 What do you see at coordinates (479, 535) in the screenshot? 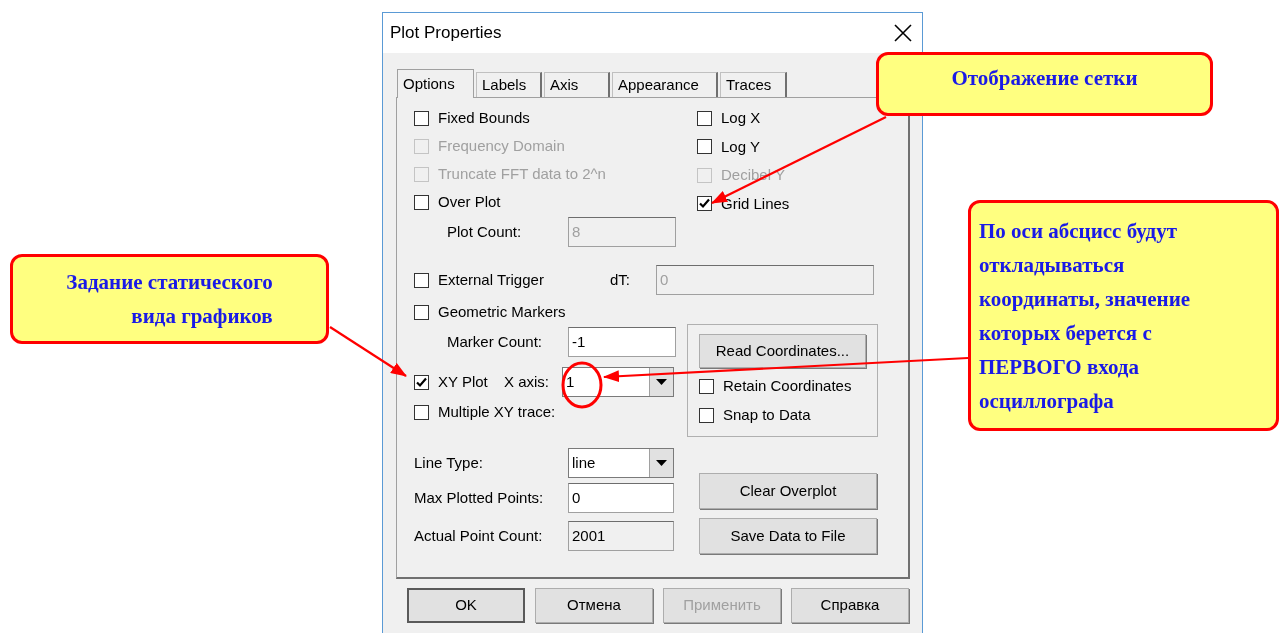
I see `field-label: Actual Point Count:` at bounding box center [479, 535].